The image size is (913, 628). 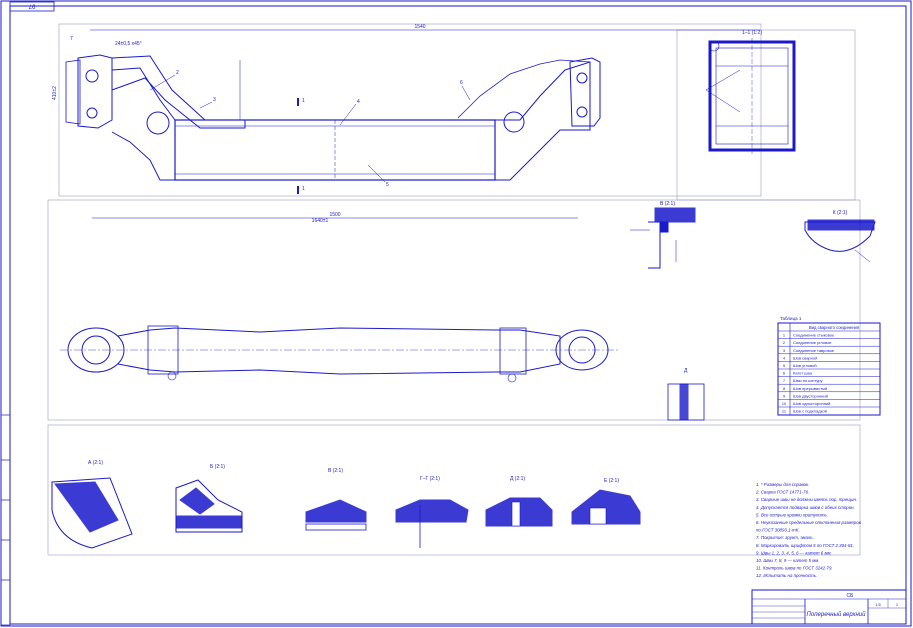 What do you see at coordinates (303, 101) in the screenshot?
I see `section-mark-1: 1` at bounding box center [303, 101].